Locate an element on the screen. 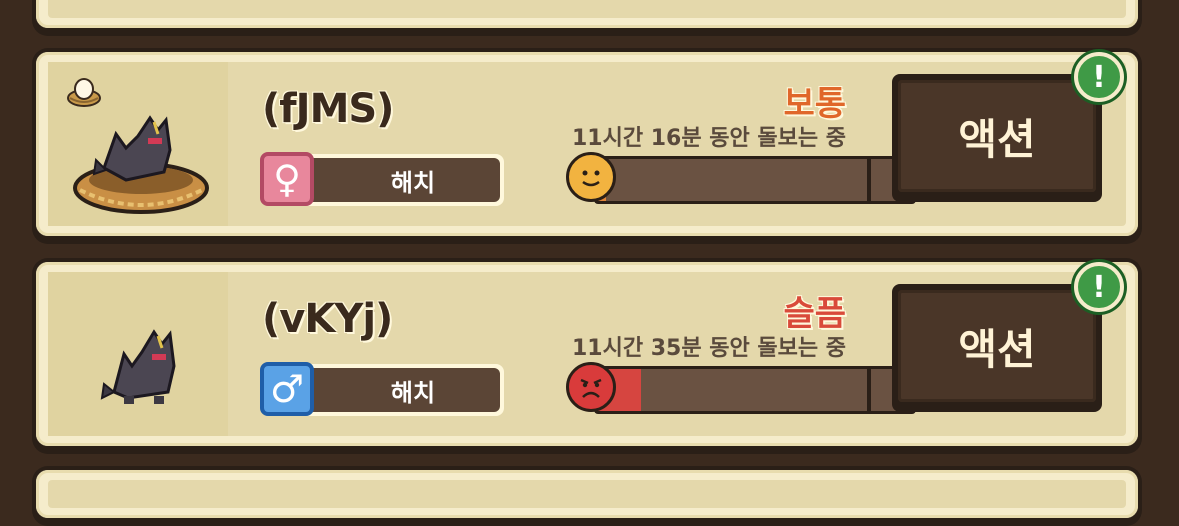  care-duration-text: 11시간 35분 동안 돌보는 중 is located at coordinates (708, 348).